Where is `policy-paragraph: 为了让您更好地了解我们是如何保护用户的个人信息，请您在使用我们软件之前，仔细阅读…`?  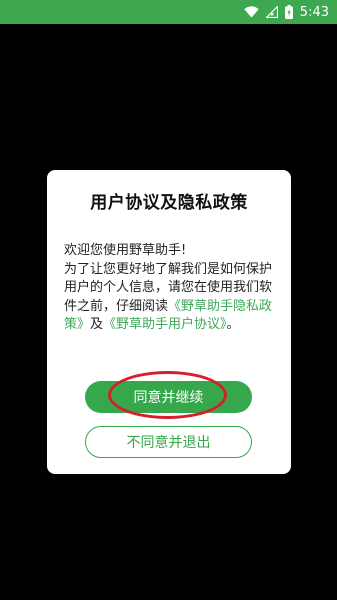 policy-paragraph: 为了让您更好地了解我们是如何保护用户的个人信息，请您在使用我们软件之前，仔细阅读… is located at coordinates (171, 298).